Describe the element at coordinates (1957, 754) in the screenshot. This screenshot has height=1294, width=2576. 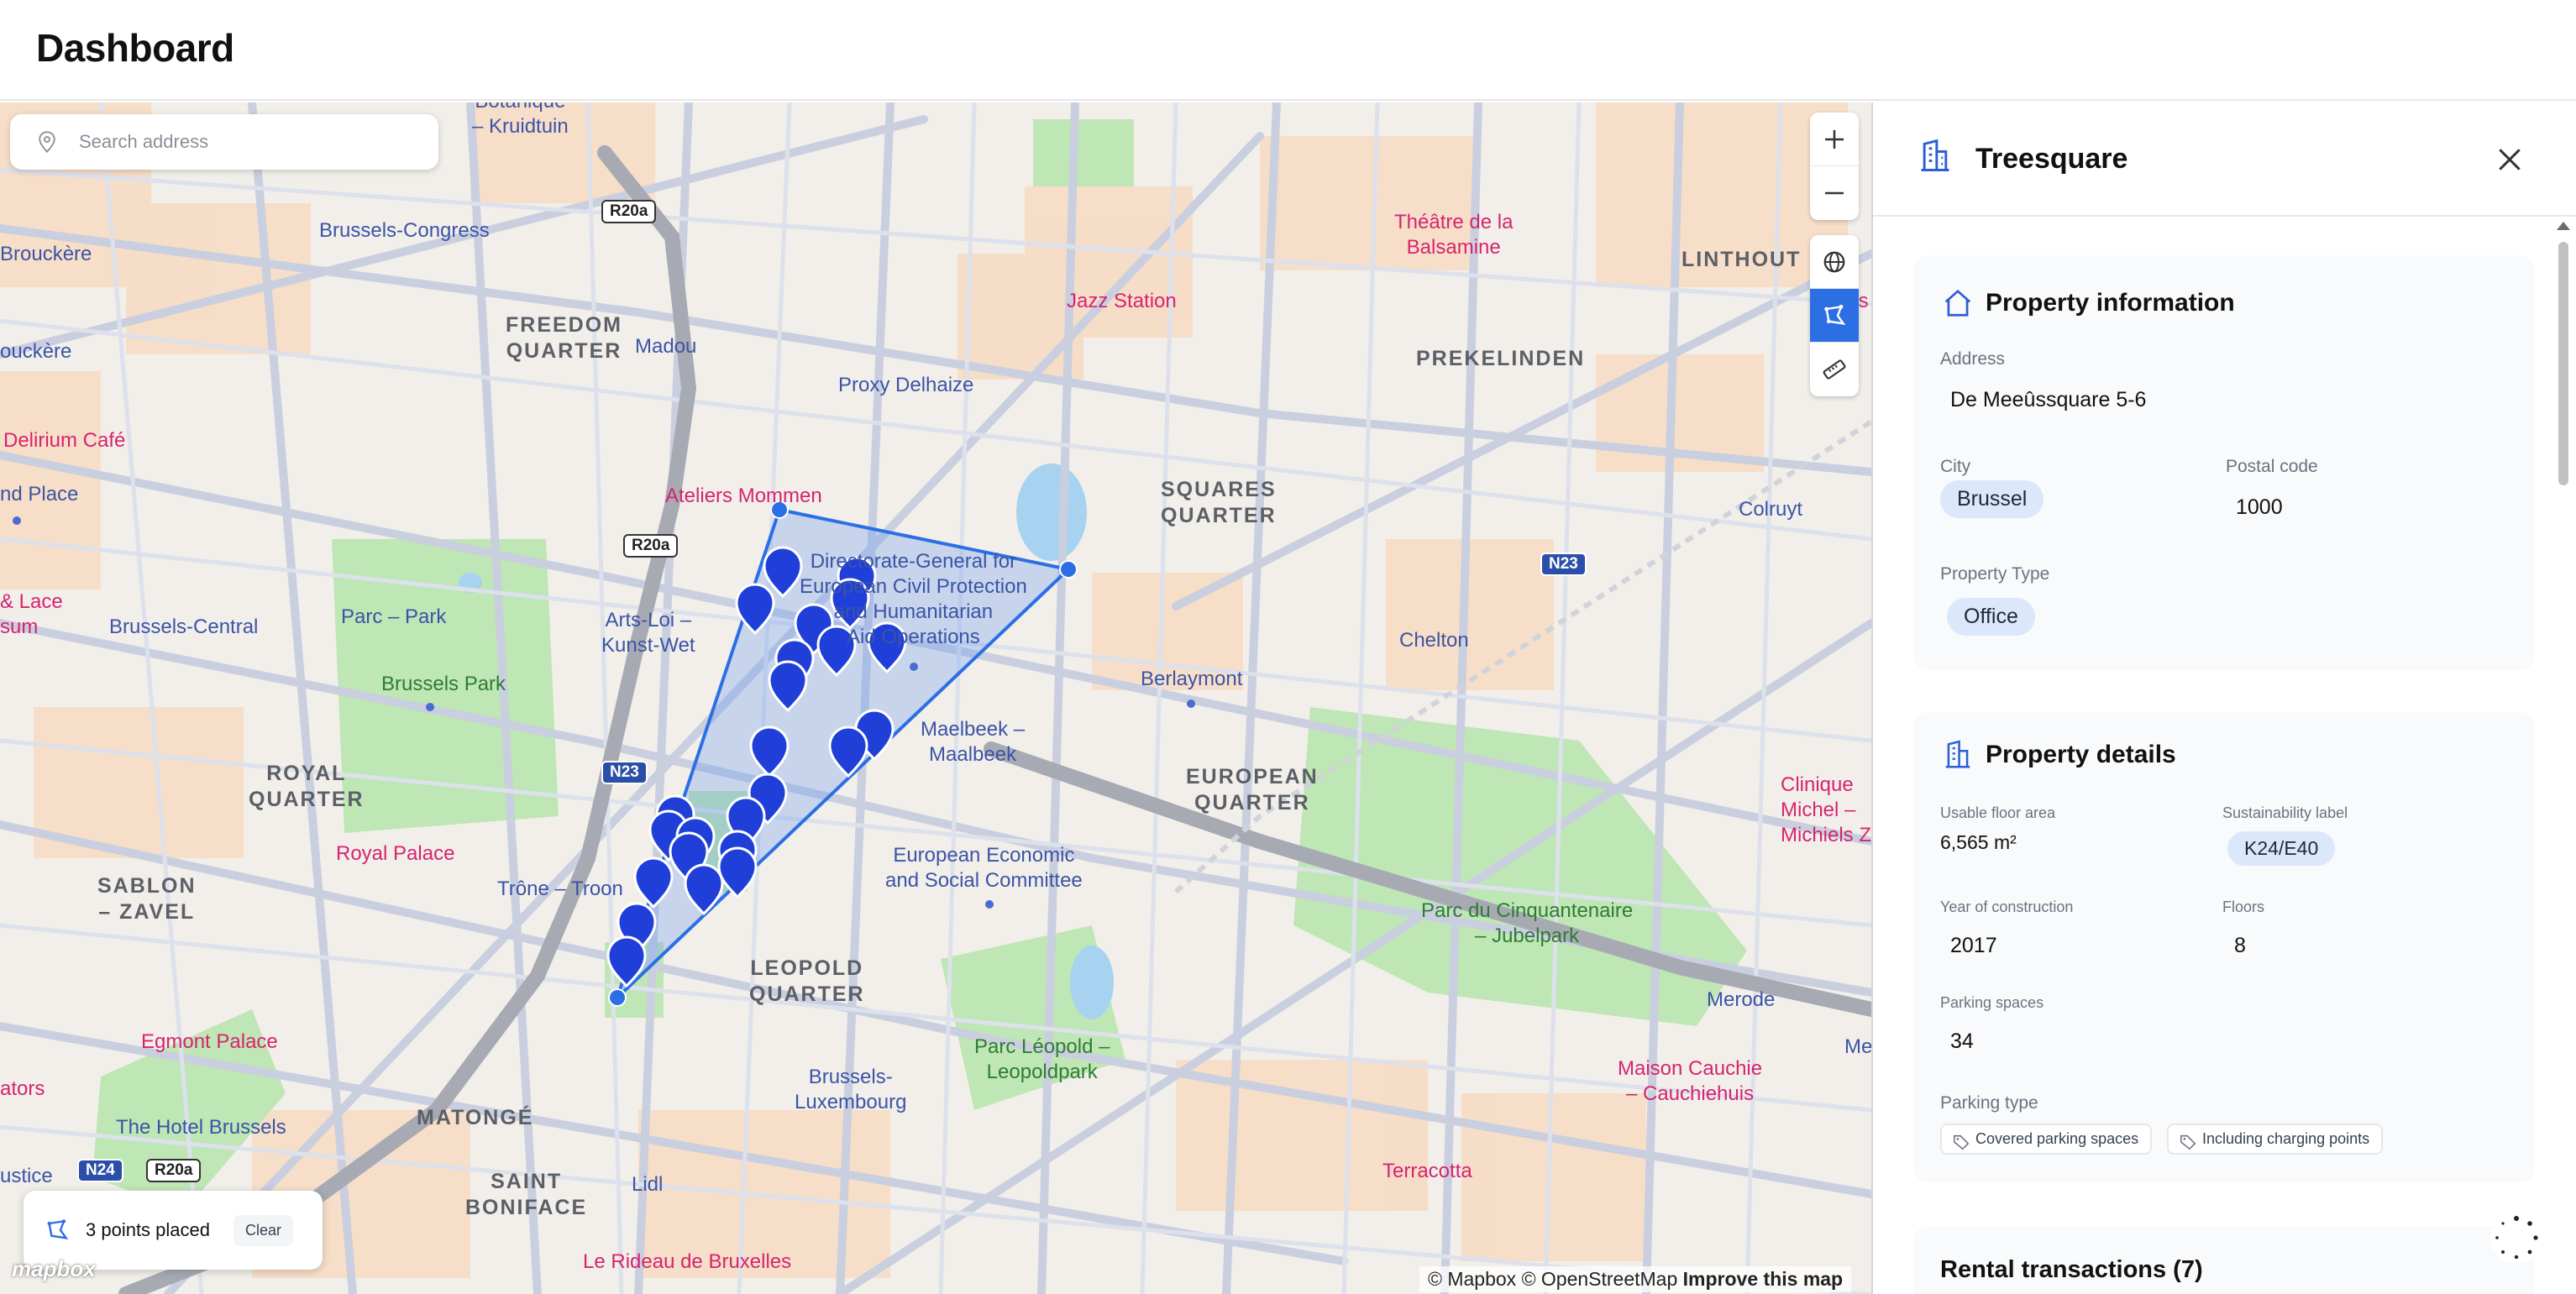
I see `building-icon` at that location.